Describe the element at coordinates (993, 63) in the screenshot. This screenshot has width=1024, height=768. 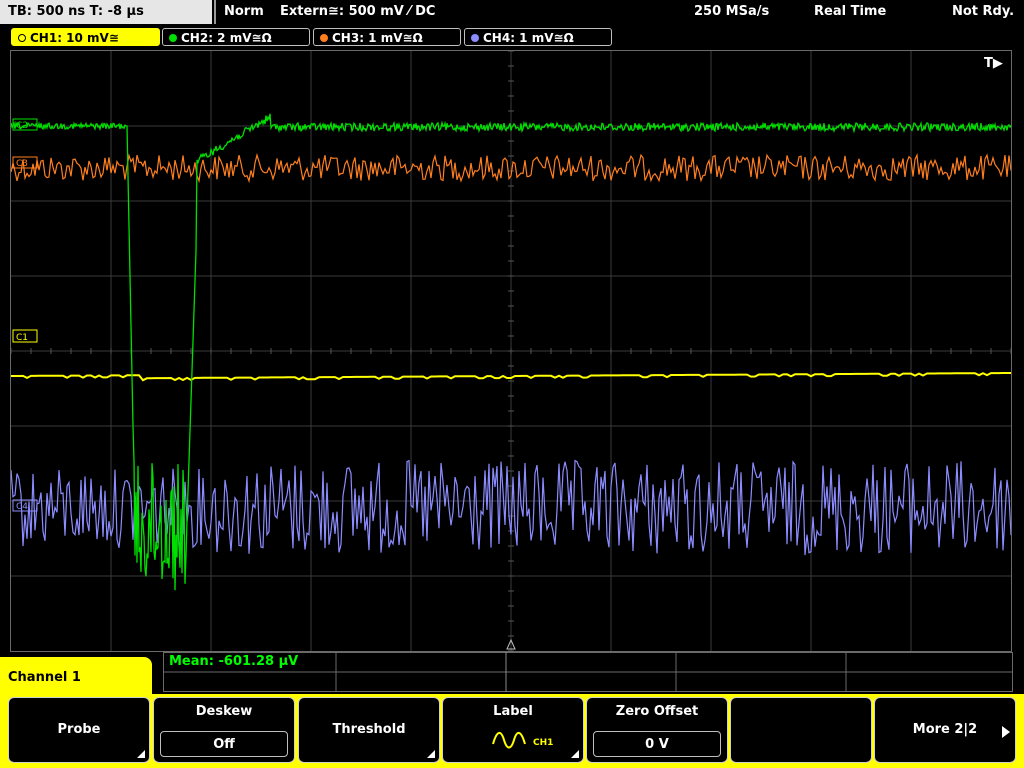
I see `trigger-position-marker: T▶` at that location.